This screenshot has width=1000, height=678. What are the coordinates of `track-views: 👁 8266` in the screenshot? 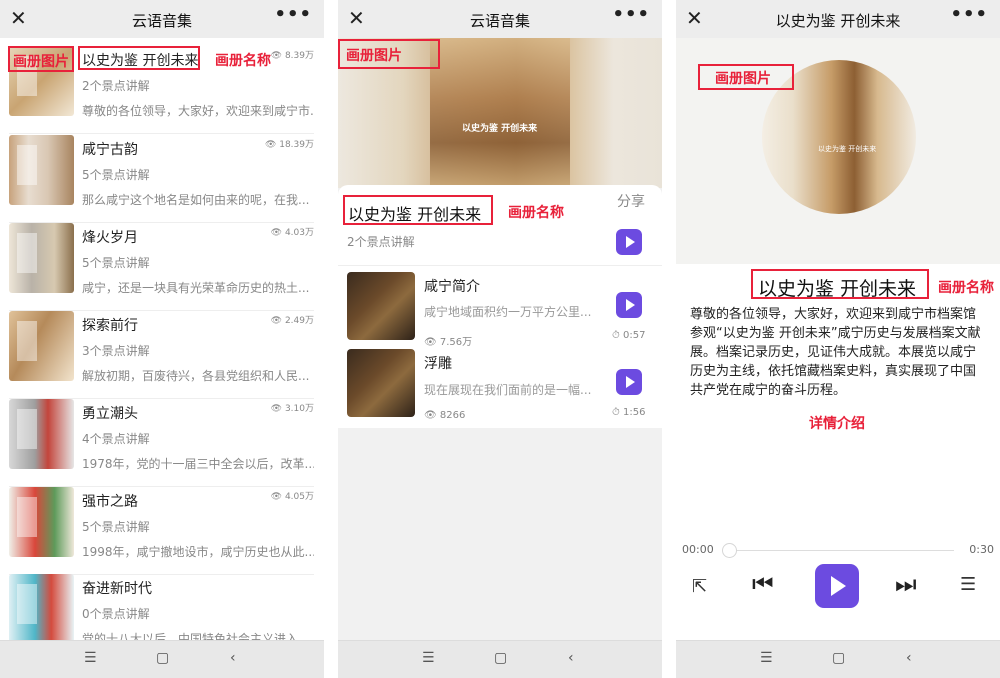 It's located at (445, 415).